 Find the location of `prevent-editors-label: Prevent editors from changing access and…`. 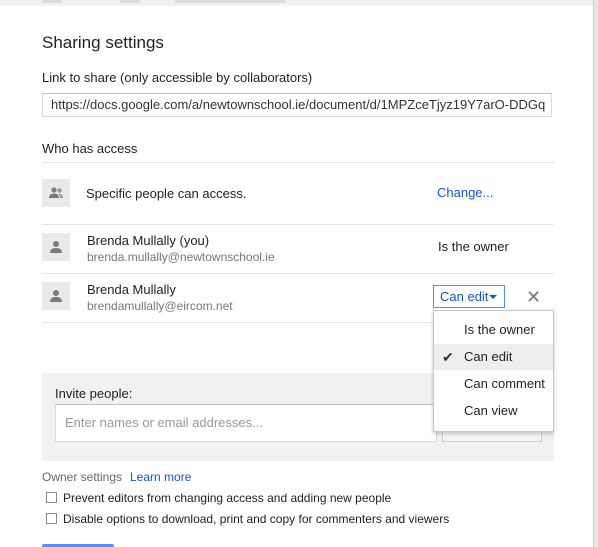

prevent-editors-label: Prevent editors from changing access and… is located at coordinates (227, 498).